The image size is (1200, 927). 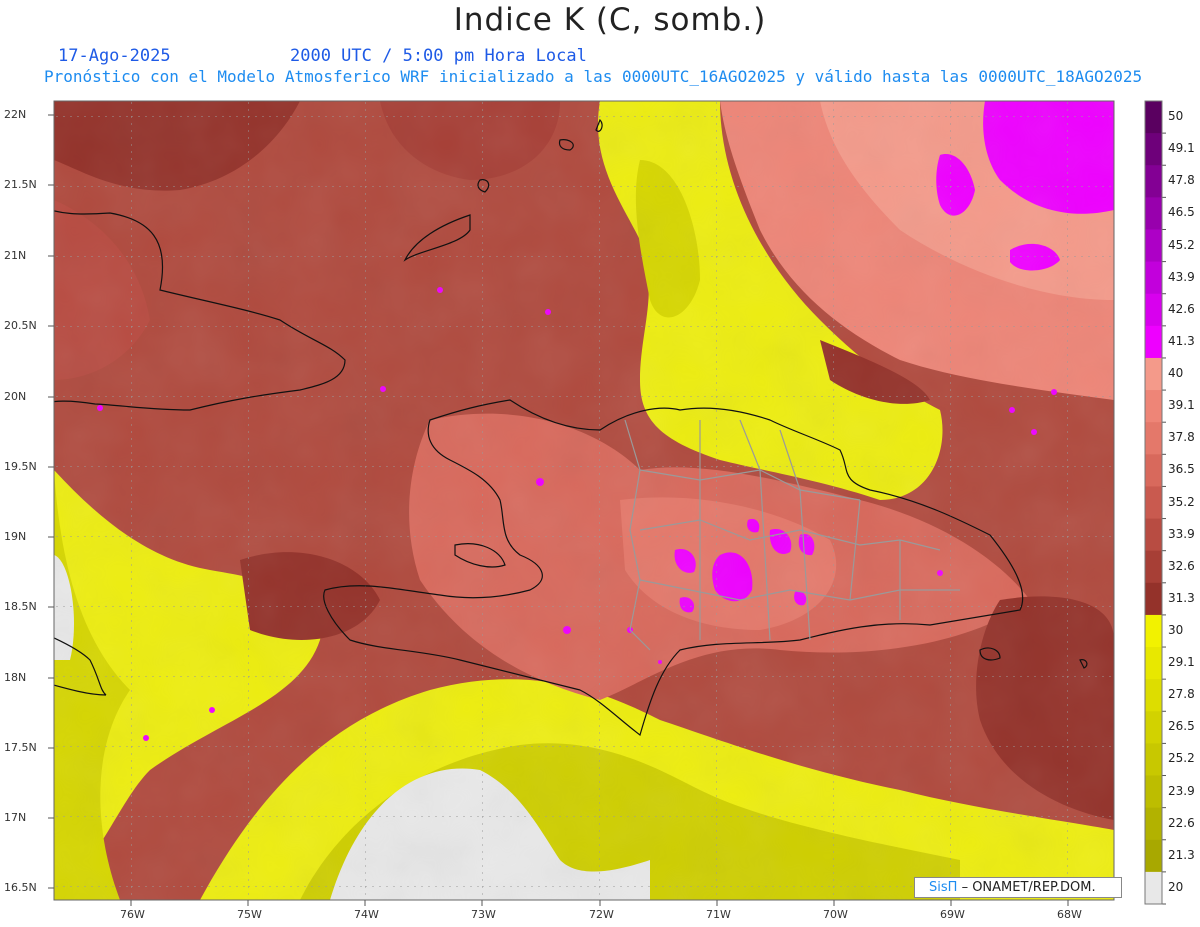 I want to click on lon-label: 69W, so click(x=952, y=914).